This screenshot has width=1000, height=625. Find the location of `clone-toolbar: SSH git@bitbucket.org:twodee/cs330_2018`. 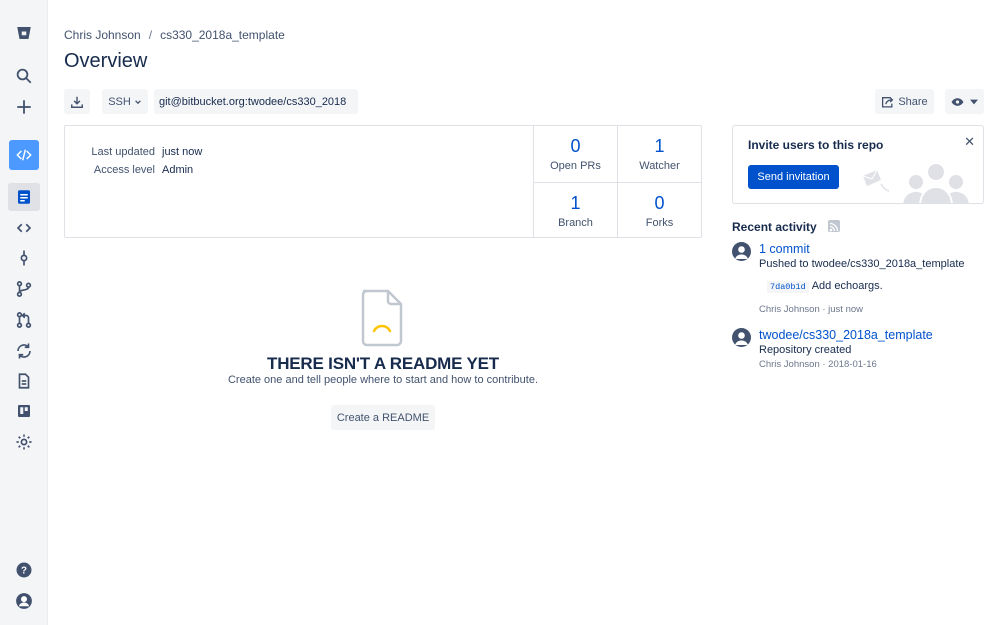

clone-toolbar: SSH git@bitbucket.org:twodee/cs330_2018 is located at coordinates (211, 101).